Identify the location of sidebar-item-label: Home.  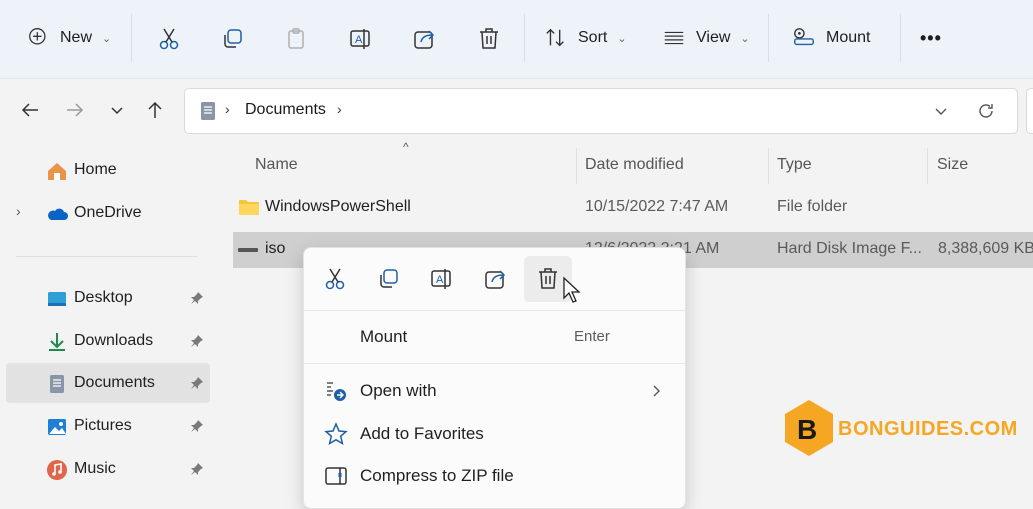
(95, 169).